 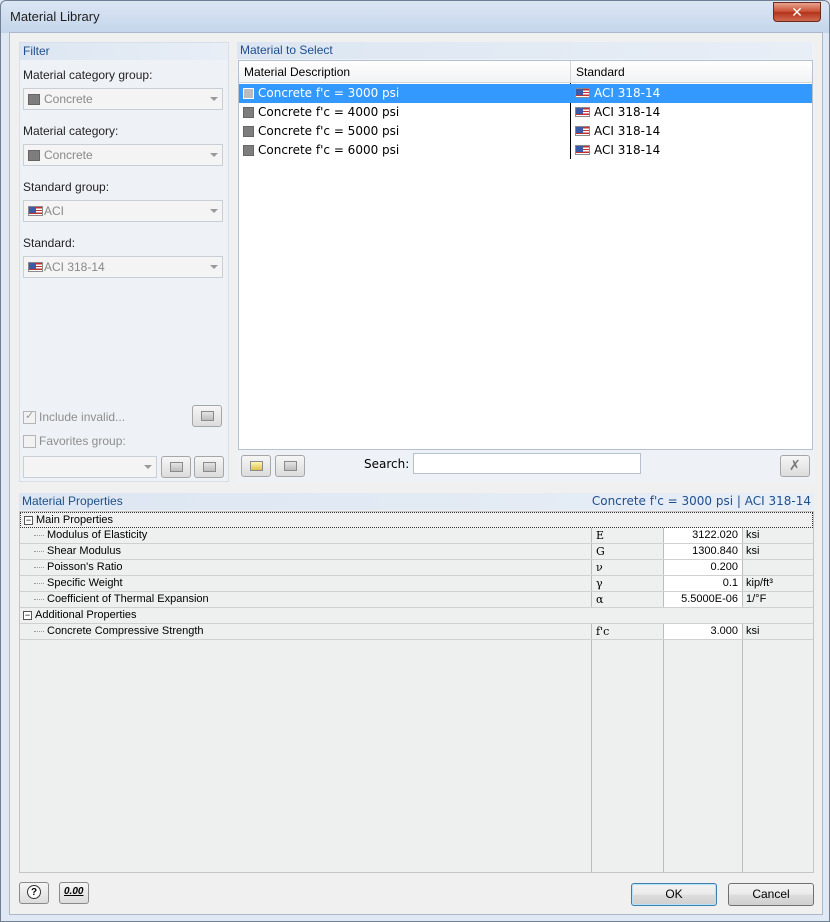 What do you see at coordinates (703, 583) in the screenshot?
I see `property-value: 0.1` at bounding box center [703, 583].